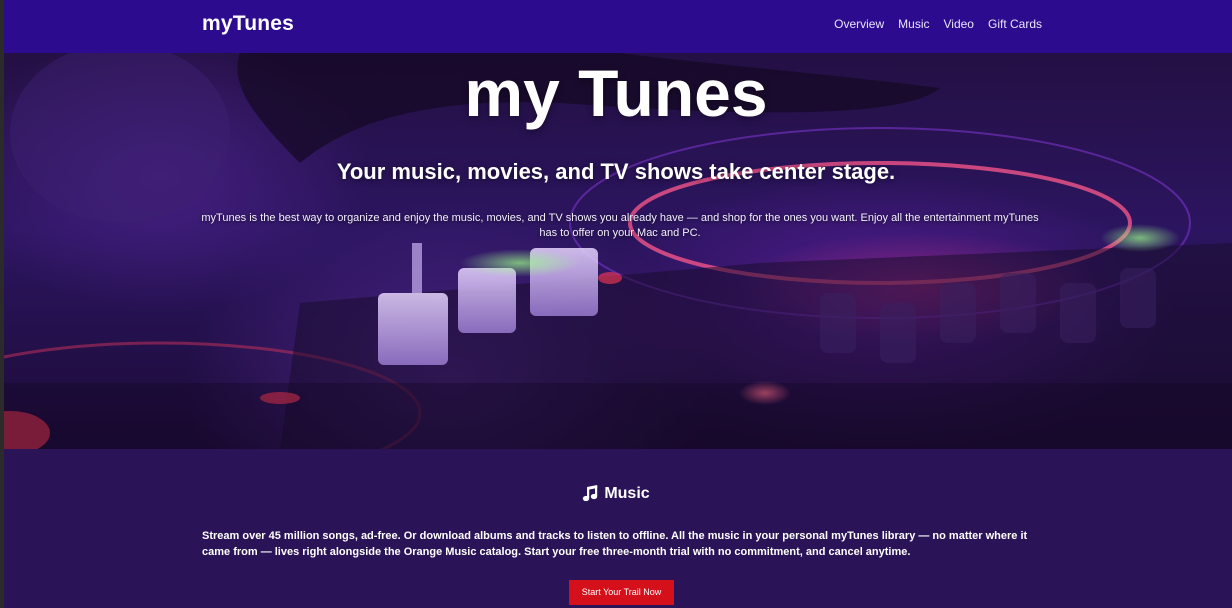 The width and height of the screenshot is (1232, 608). Describe the element at coordinates (1015, 24) in the screenshot. I see `nav-link-gift-cards: Gift Cards` at that location.